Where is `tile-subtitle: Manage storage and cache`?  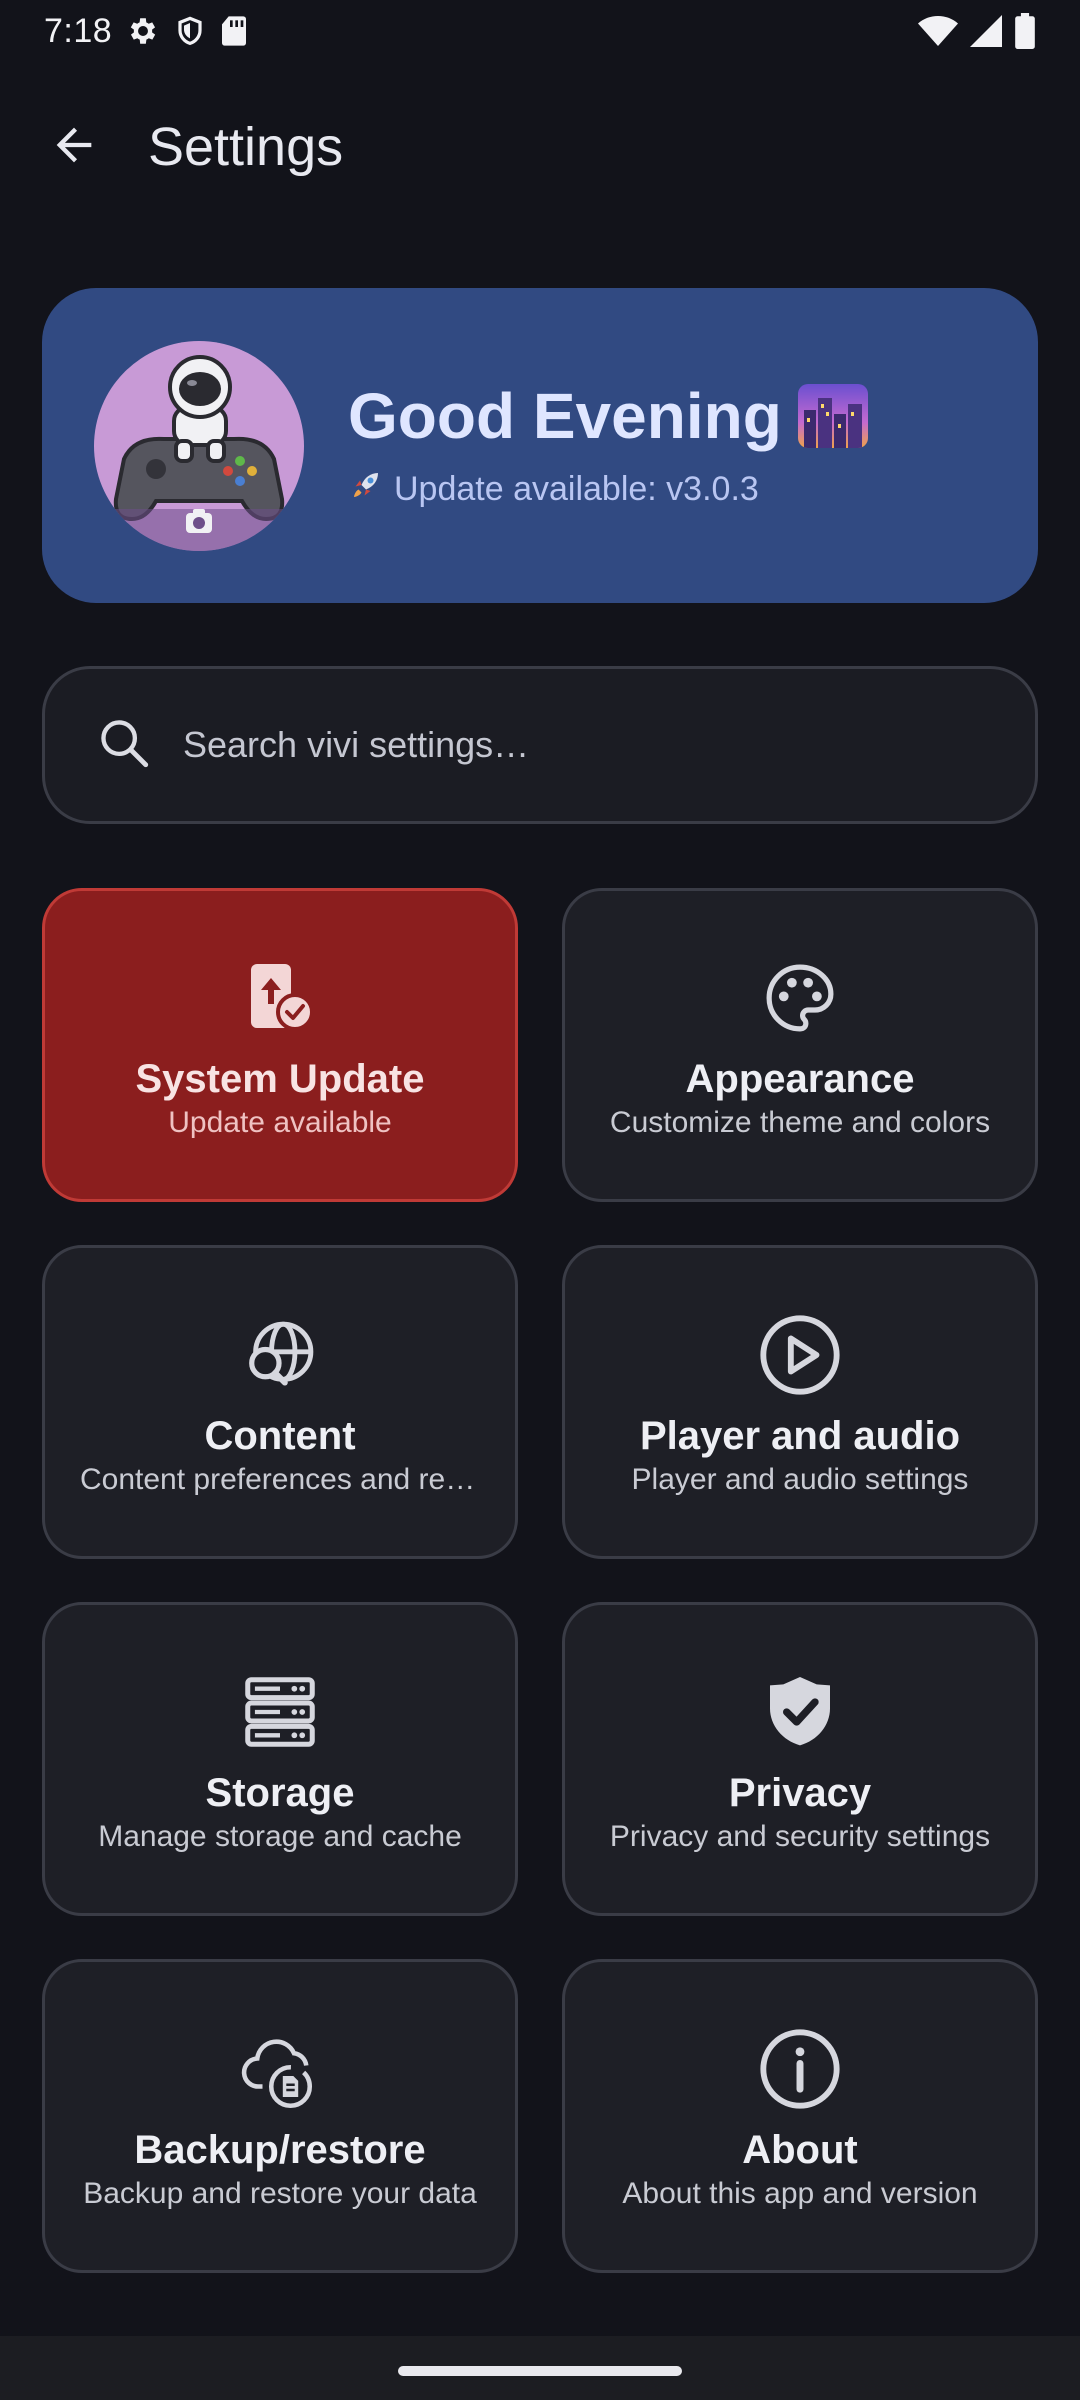
tile-subtitle: Manage storage and cache is located at coordinates (280, 1836).